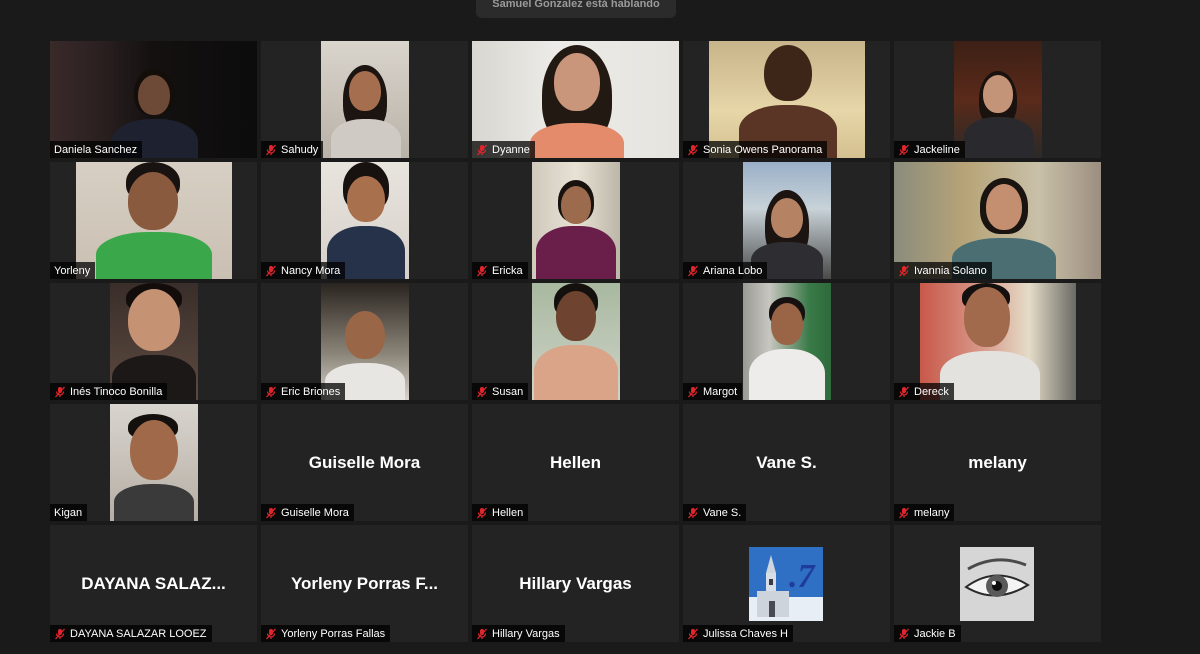  I want to click on participant-tile: melany melany, so click(997, 462).